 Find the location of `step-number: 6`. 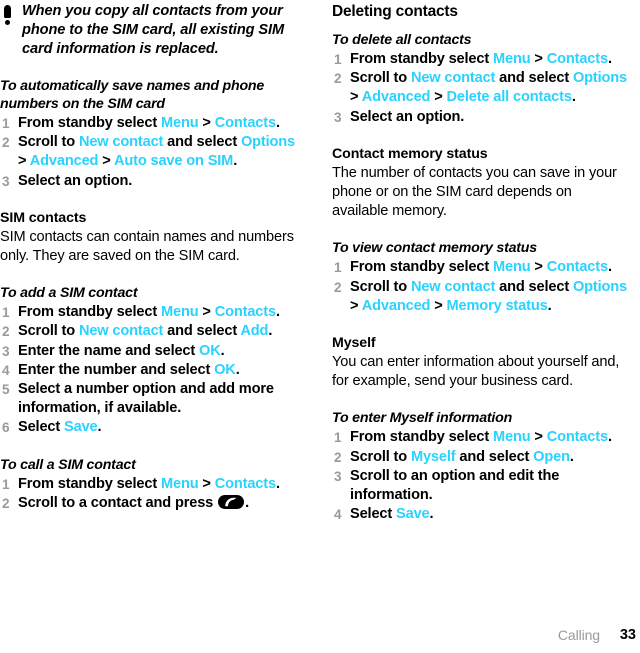

step-number: 6 is located at coordinates (6, 428).